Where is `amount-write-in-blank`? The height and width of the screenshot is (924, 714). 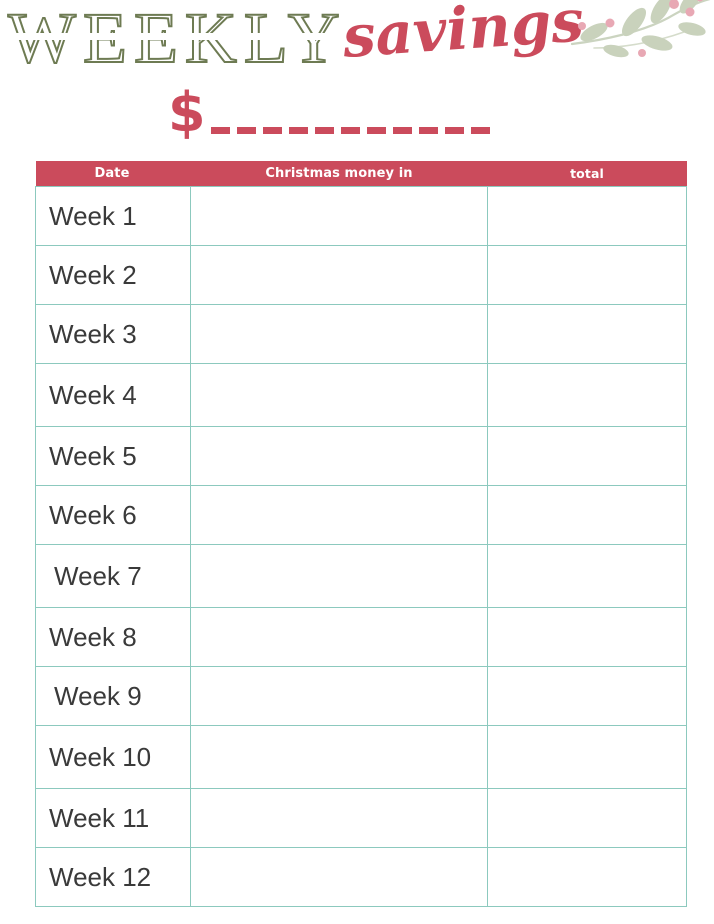 amount-write-in-blank is located at coordinates (350, 130).